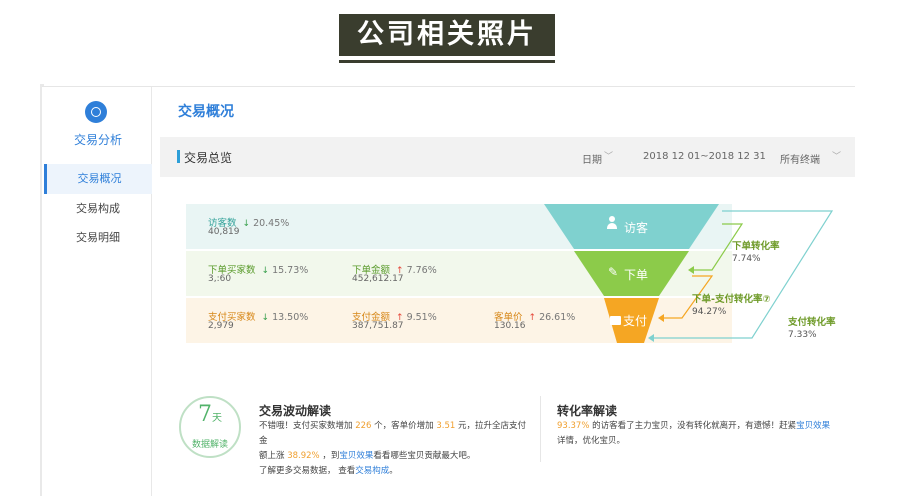 The width and height of the screenshot is (900, 496). Describe the element at coordinates (295, 411) in the screenshot. I see `fluctuation-title: 交易波动解读` at that location.